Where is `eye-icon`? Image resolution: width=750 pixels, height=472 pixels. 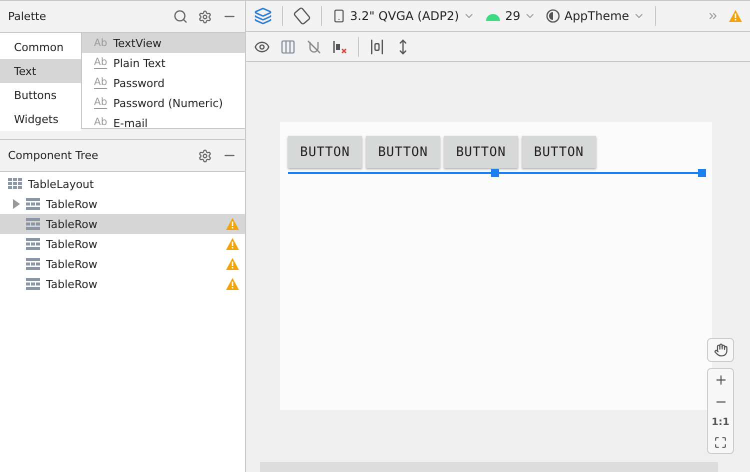 eye-icon is located at coordinates (262, 46).